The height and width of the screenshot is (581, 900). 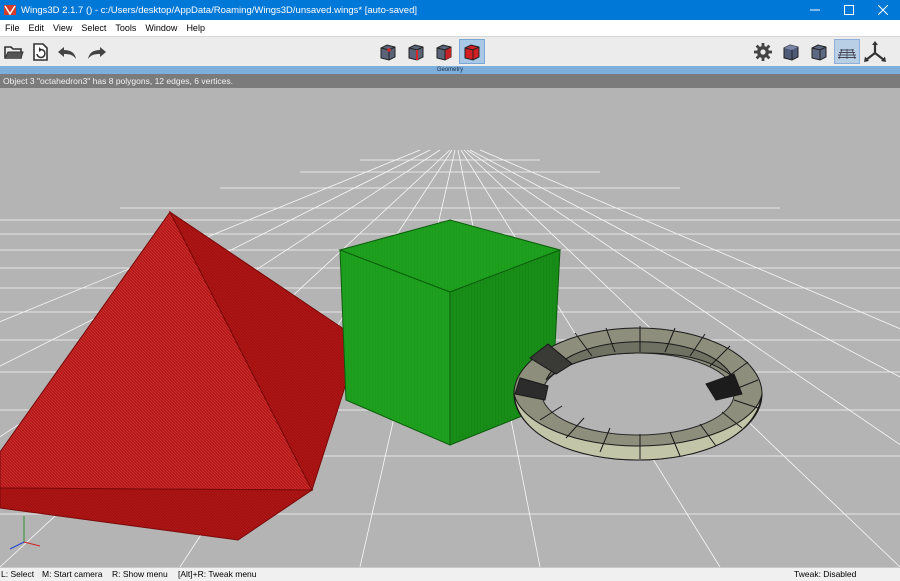 I want to click on menu-edit: Edit, so click(x=36, y=28).